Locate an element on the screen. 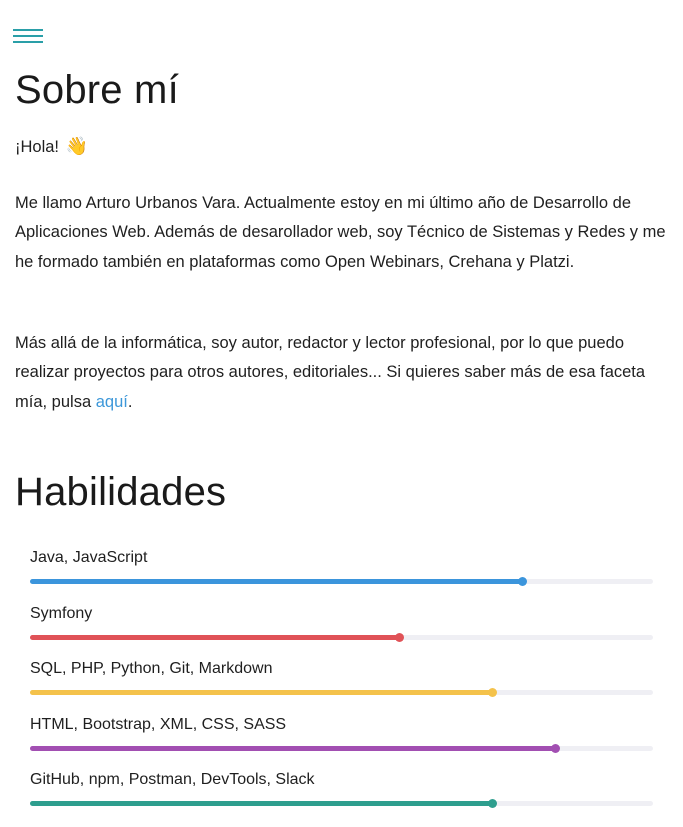 This screenshot has width=683, height=827. skill-item: GitHub, npm, Postman, DevTools, Slack is located at coordinates (341, 796).